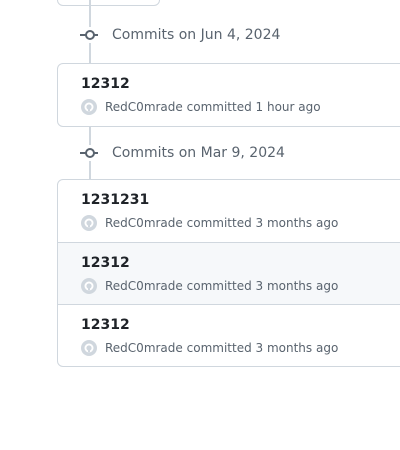 The image size is (400, 450). I want to click on commit-group-title: Commits on Jun 4, 2024, so click(196, 35).